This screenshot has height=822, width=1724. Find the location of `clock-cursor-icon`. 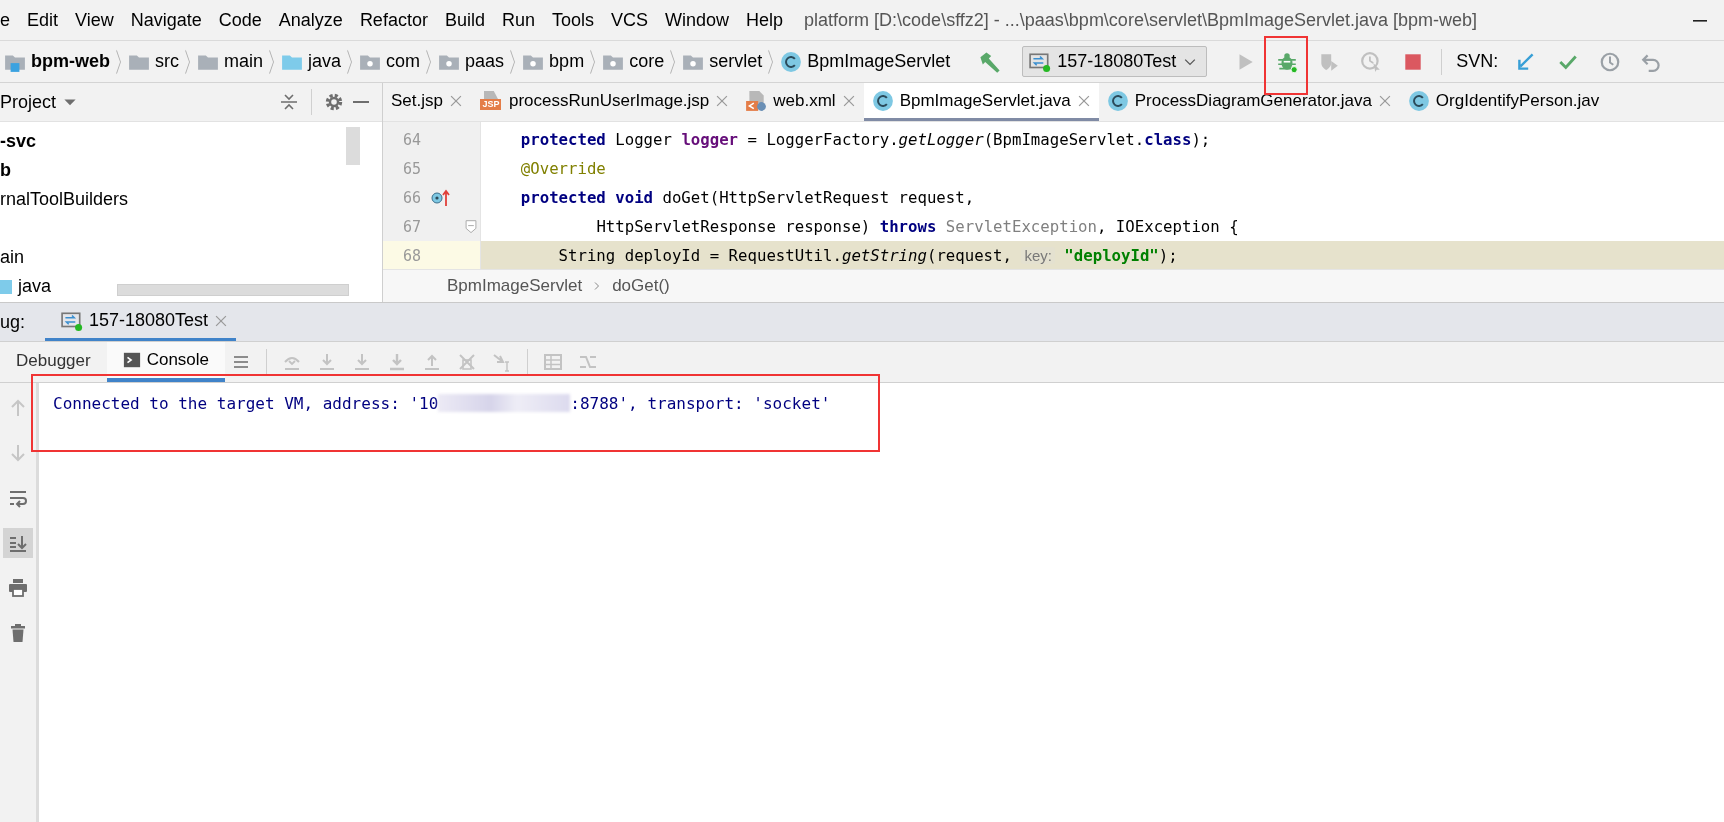

clock-cursor-icon is located at coordinates (1371, 61).